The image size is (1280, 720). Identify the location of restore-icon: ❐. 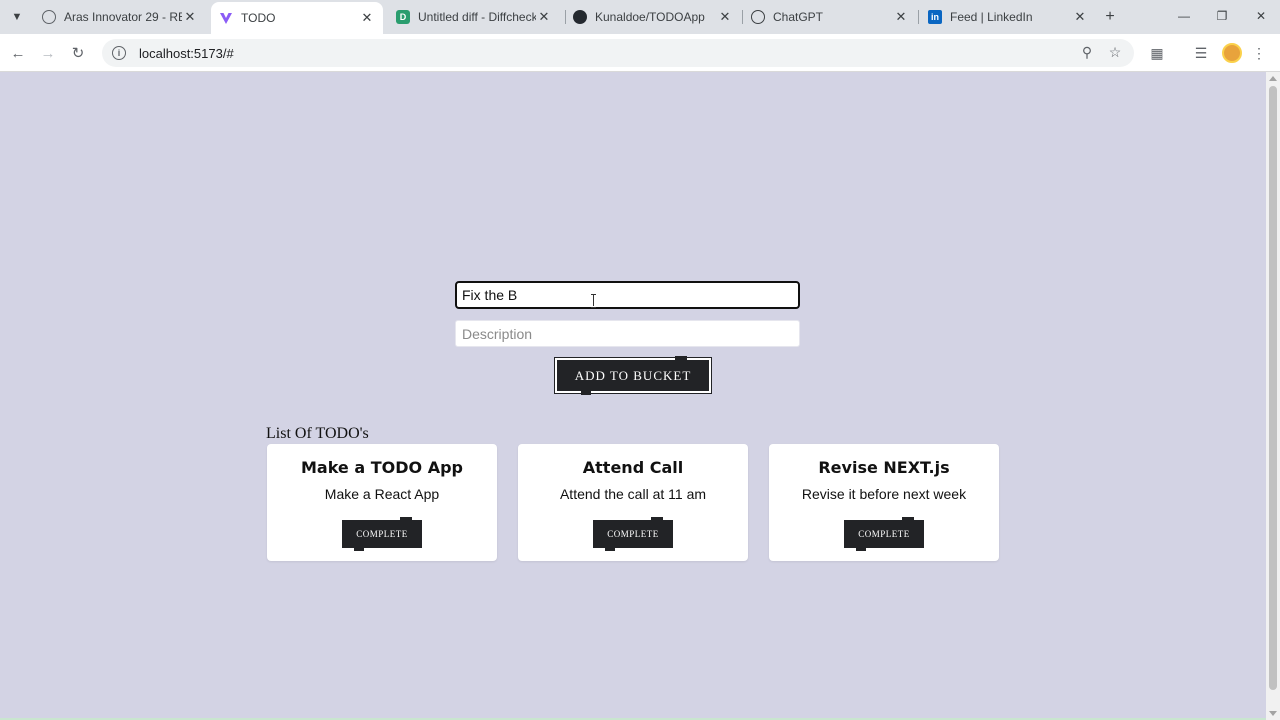
(1222, 16).